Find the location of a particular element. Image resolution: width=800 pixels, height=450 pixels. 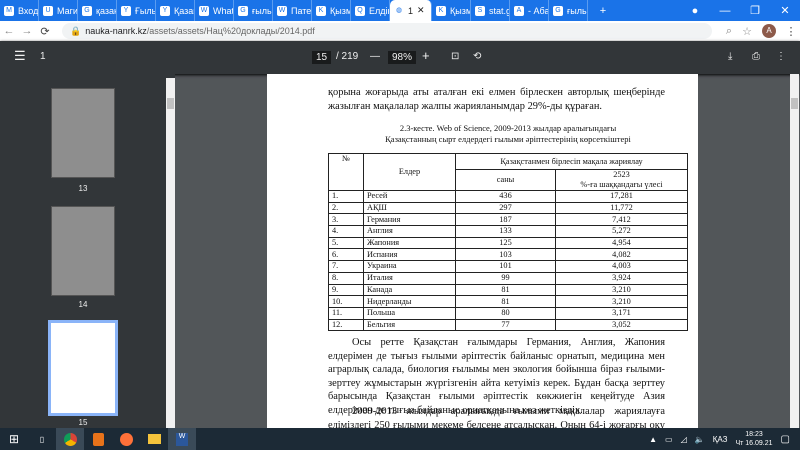

cell-count: 80 is located at coordinates (505, 313).